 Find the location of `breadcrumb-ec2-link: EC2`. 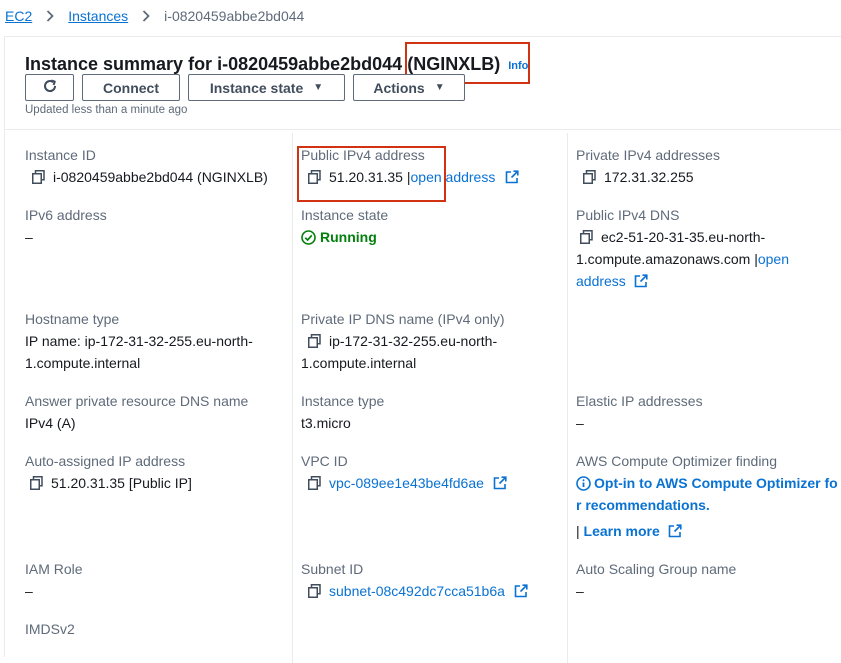

breadcrumb-ec2-link: EC2 is located at coordinates (18, 16).